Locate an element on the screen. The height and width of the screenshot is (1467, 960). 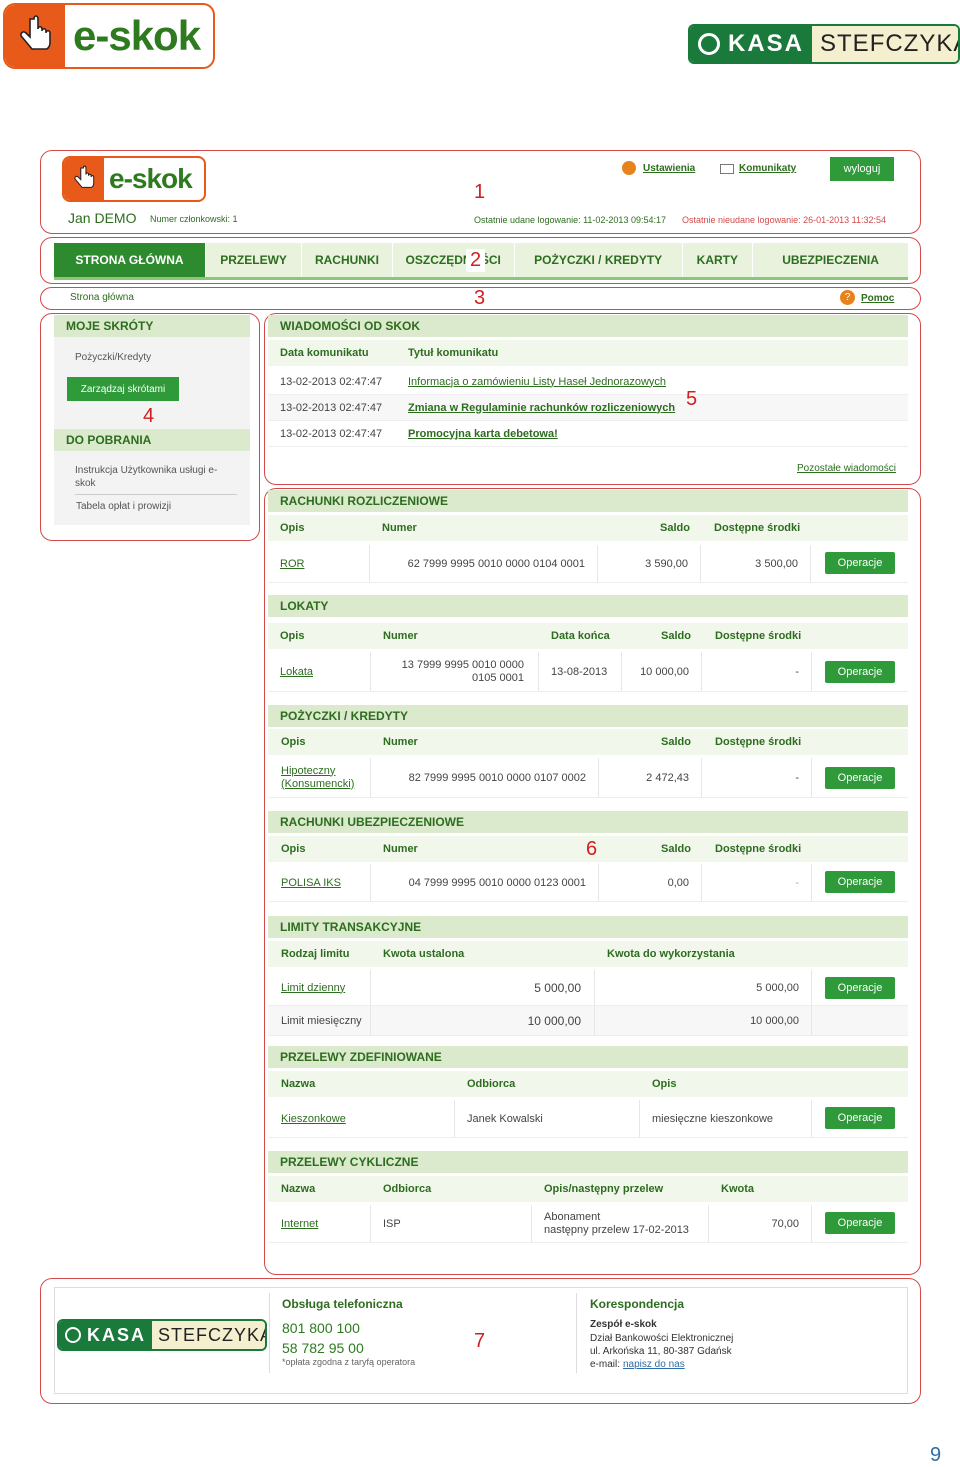
download-fees: Tabela opłat i prowizji is located at coordinates (123, 506).